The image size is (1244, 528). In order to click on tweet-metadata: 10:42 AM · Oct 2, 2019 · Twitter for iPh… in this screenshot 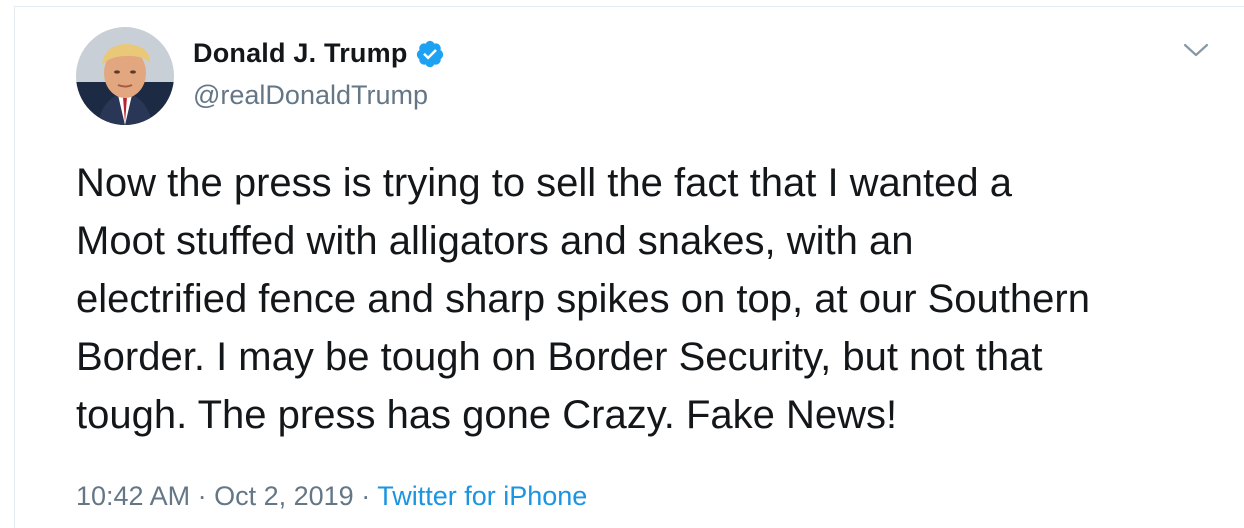, I will do `click(331, 496)`.